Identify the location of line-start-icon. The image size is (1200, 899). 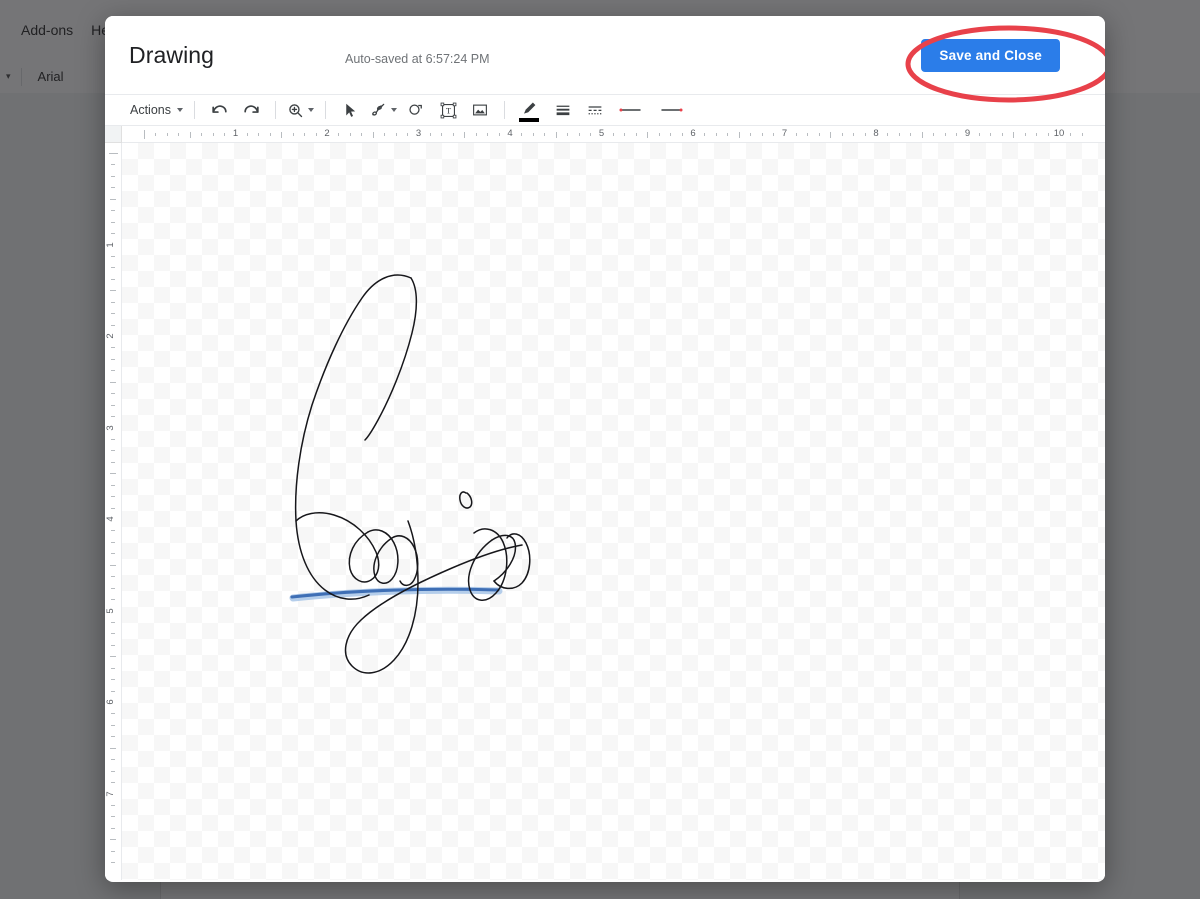
(631, 110).